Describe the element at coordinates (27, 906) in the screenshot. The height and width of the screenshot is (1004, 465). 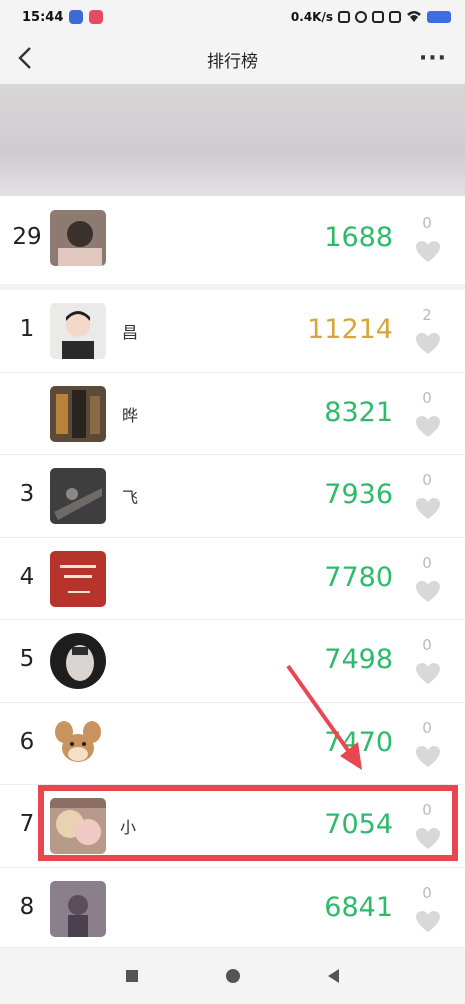
I see `rank-number: 8` at that location.